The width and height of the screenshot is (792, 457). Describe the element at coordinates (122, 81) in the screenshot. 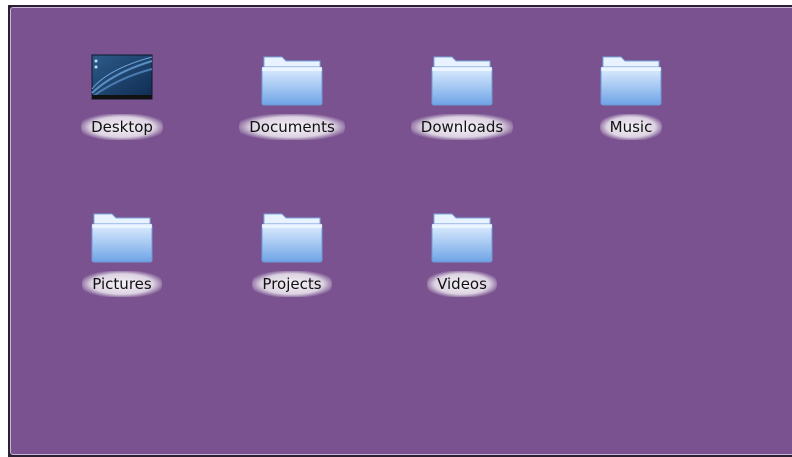

I see `desktop-thumbnail-icon` at that location.